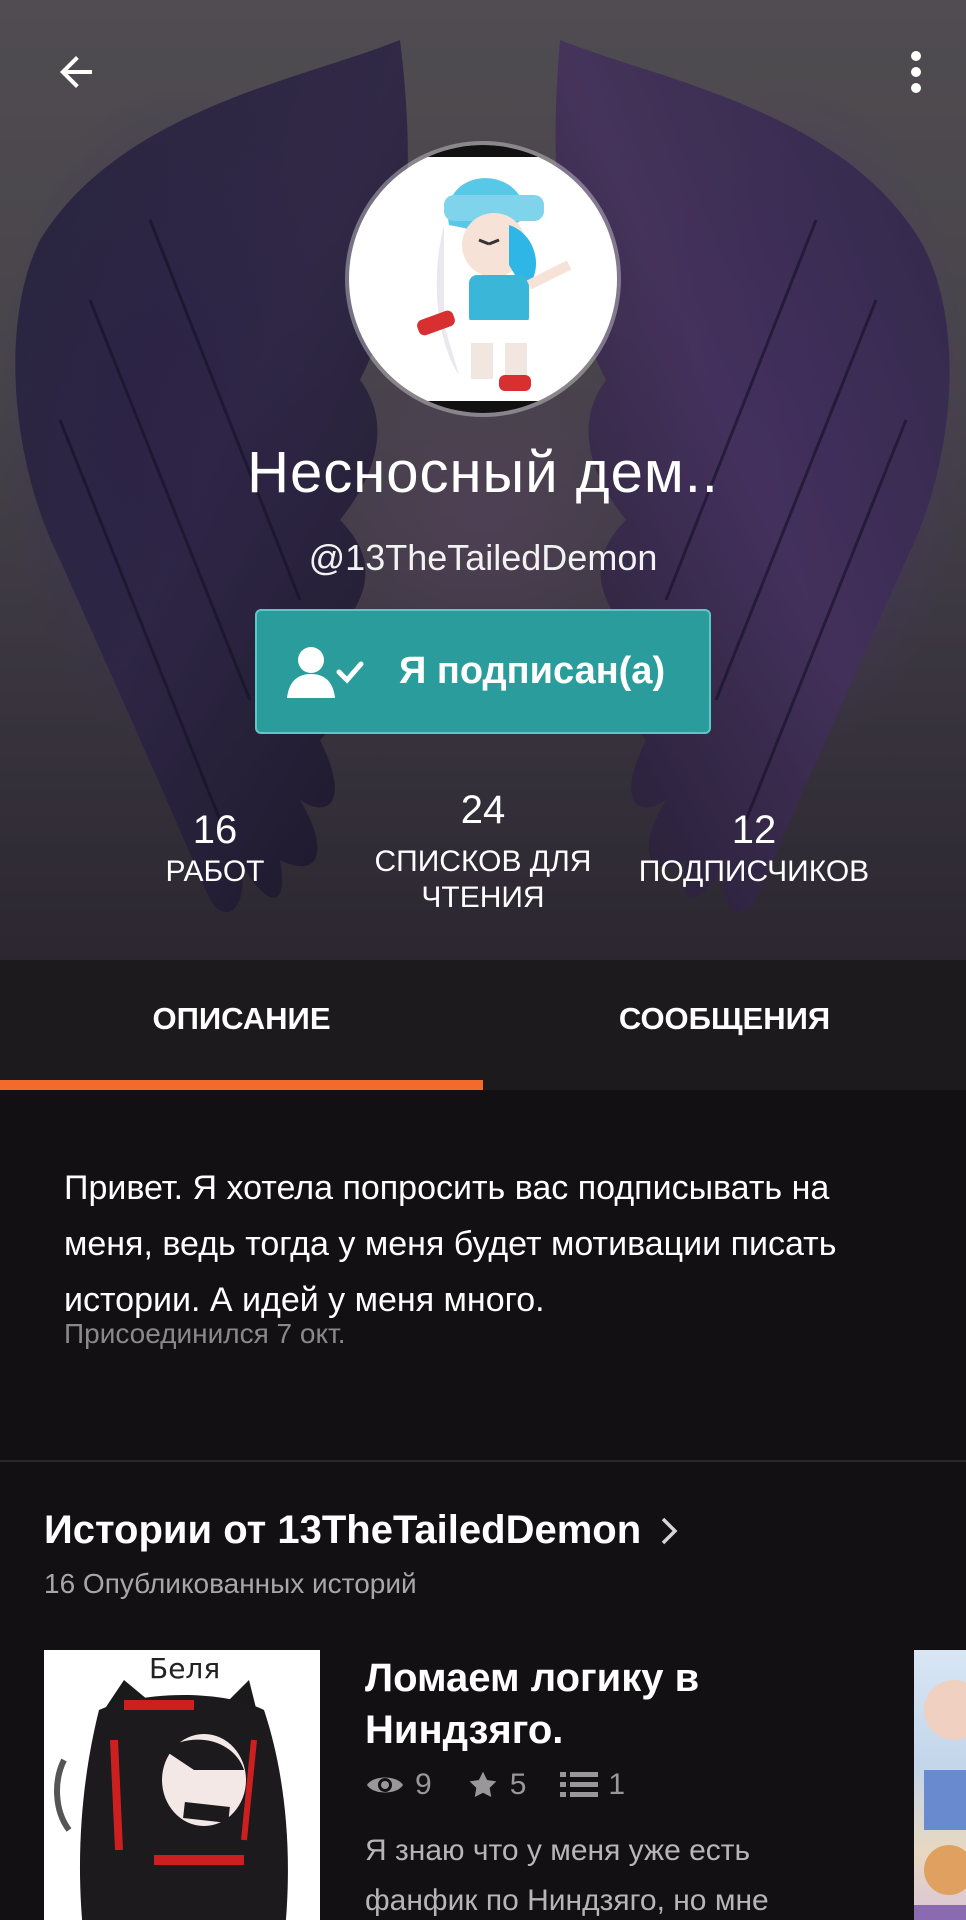 The height and width of the screenshot is (1920, 966). What do you see at coordinates (483, 861) in the screenshot?
I see `stat-reading-lists-label-line1: СПИСКОВ ДЛЯ` at bounding box center [483, 861].